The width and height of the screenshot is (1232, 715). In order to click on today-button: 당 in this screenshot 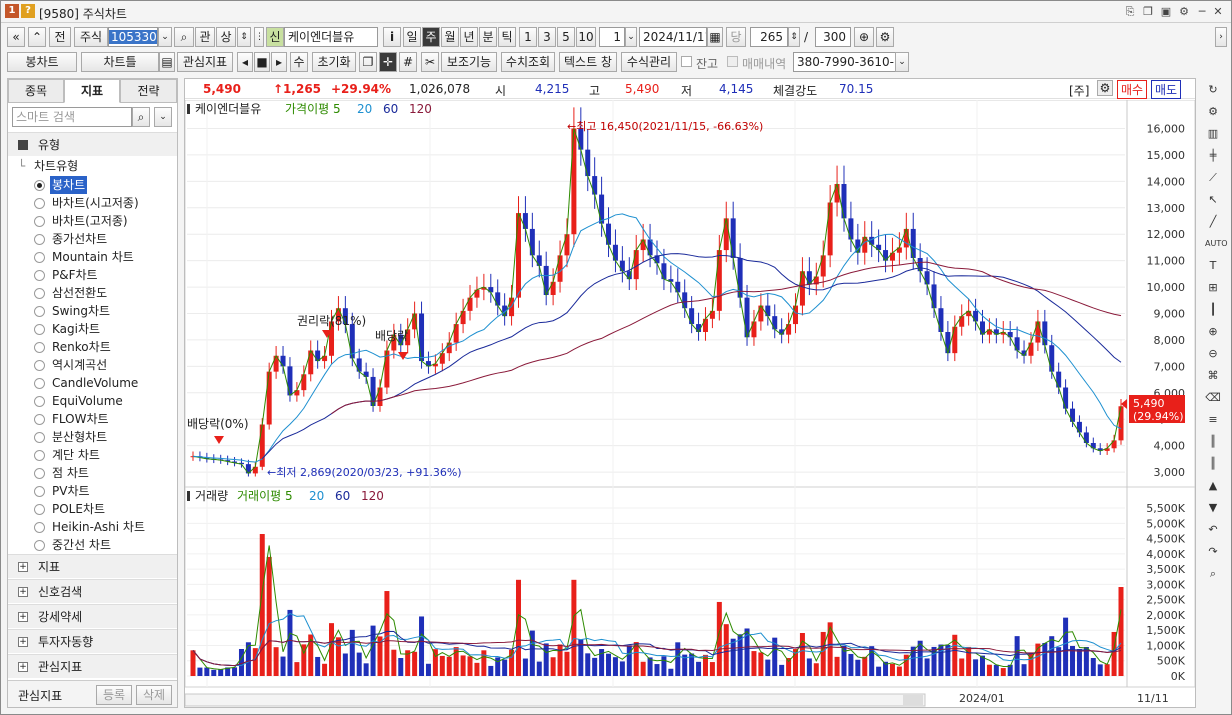, I will do `click(736, 37)`.